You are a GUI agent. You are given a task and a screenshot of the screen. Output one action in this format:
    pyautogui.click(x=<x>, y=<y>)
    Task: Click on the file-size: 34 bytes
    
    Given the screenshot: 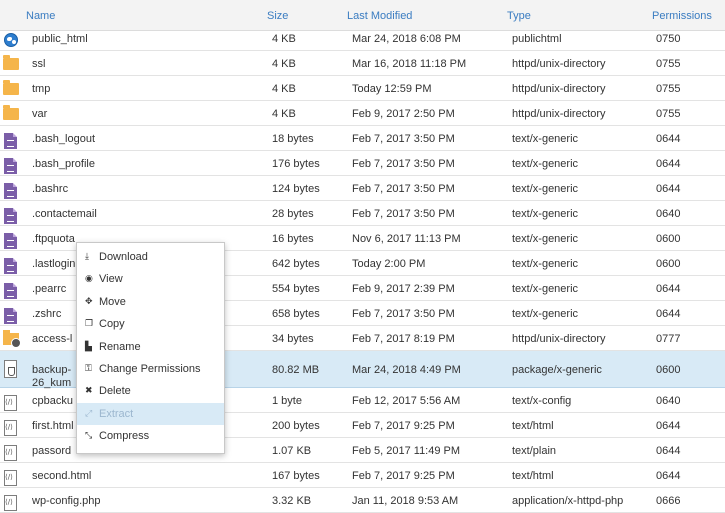 What is the action you would take?
    pyautogui.click(x=293, y=339)
    